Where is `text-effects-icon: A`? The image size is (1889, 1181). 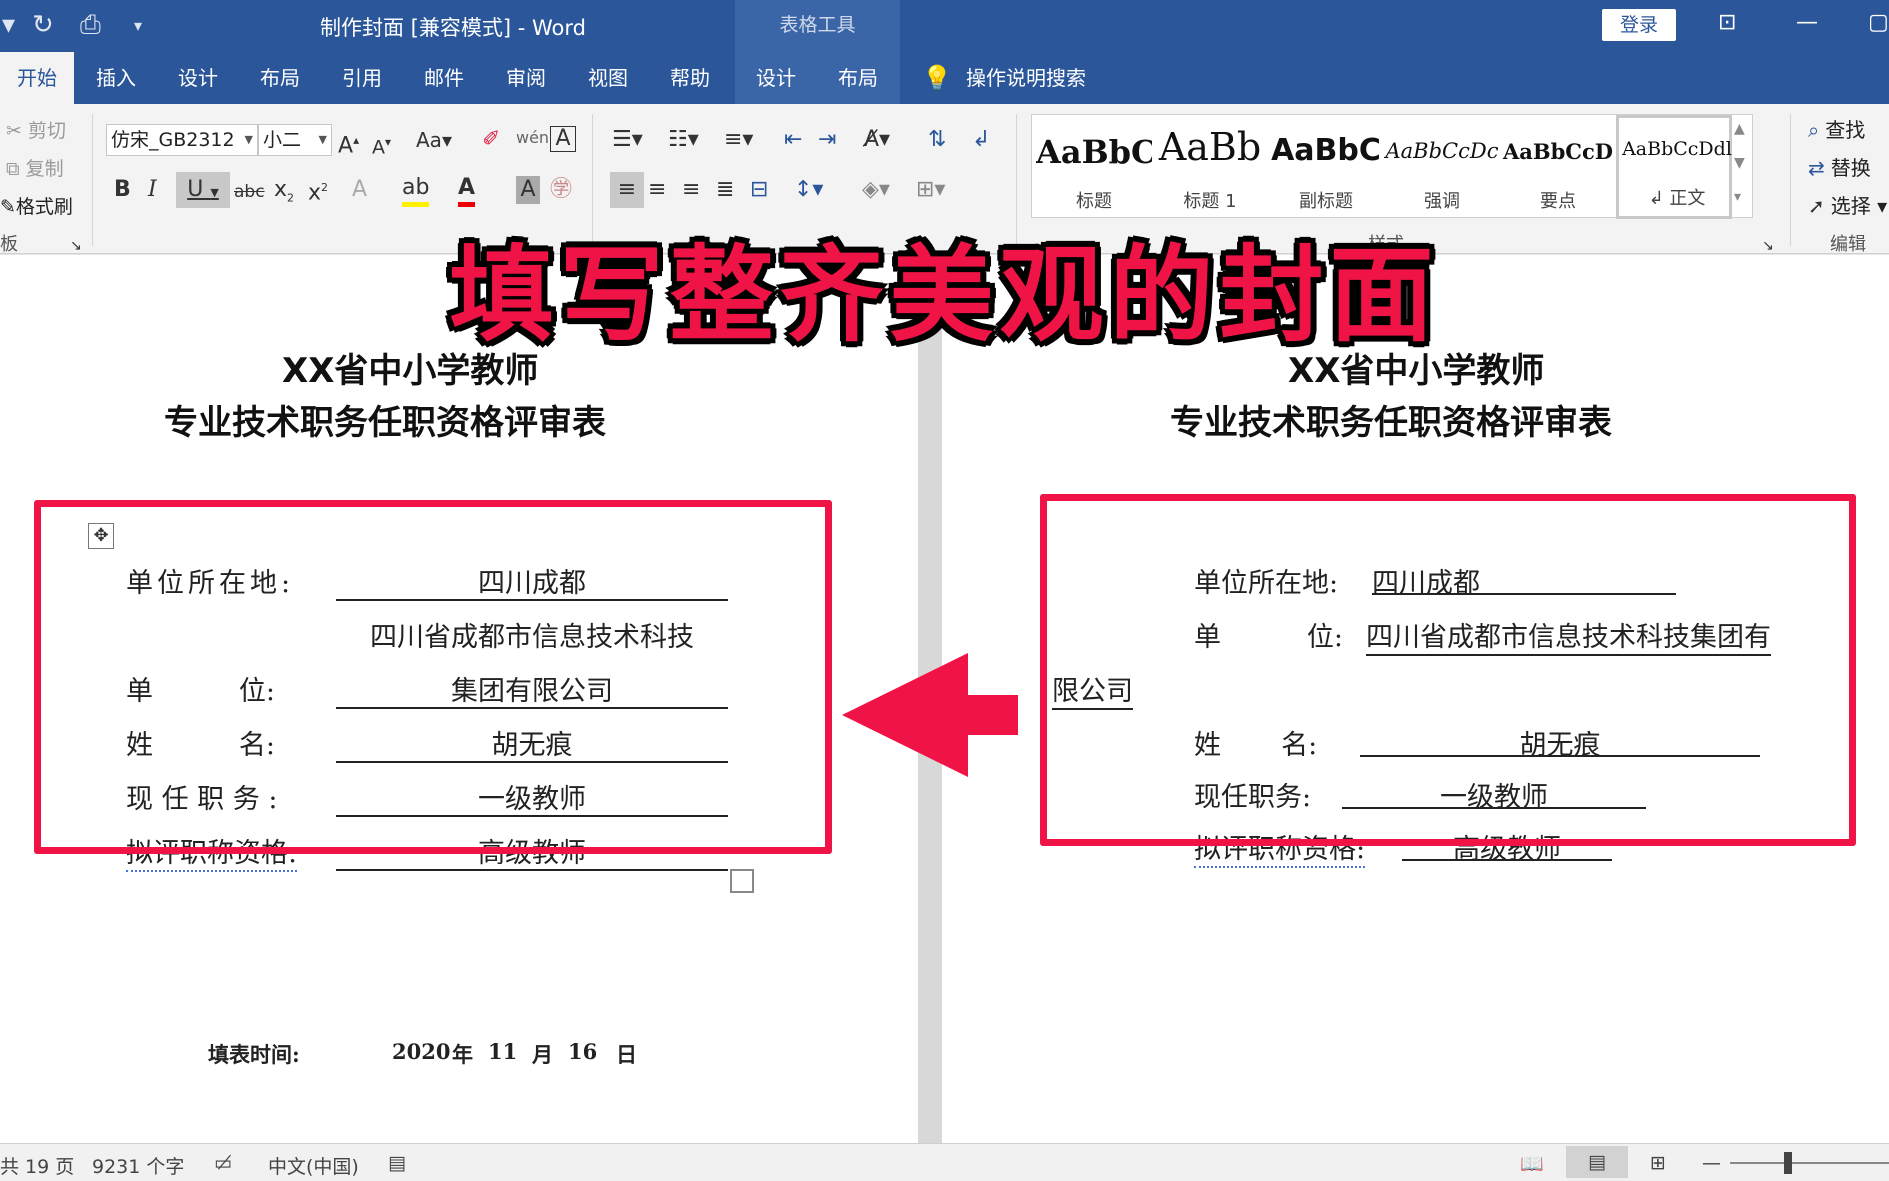
text-effects-icon: A is located at coordinates (359, 190).